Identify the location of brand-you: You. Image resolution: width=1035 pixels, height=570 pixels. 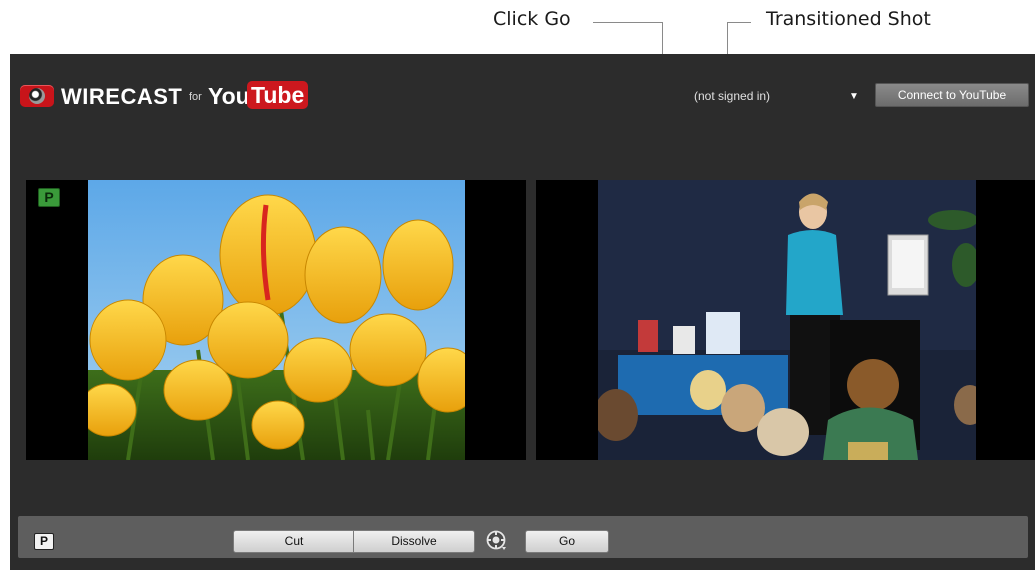
(229, 96).